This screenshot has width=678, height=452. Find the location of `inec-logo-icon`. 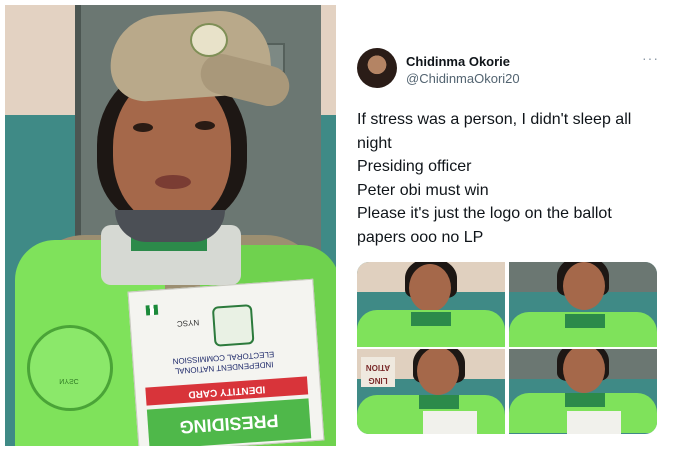

inec-logo-icon is located at coordinates (233, 325).